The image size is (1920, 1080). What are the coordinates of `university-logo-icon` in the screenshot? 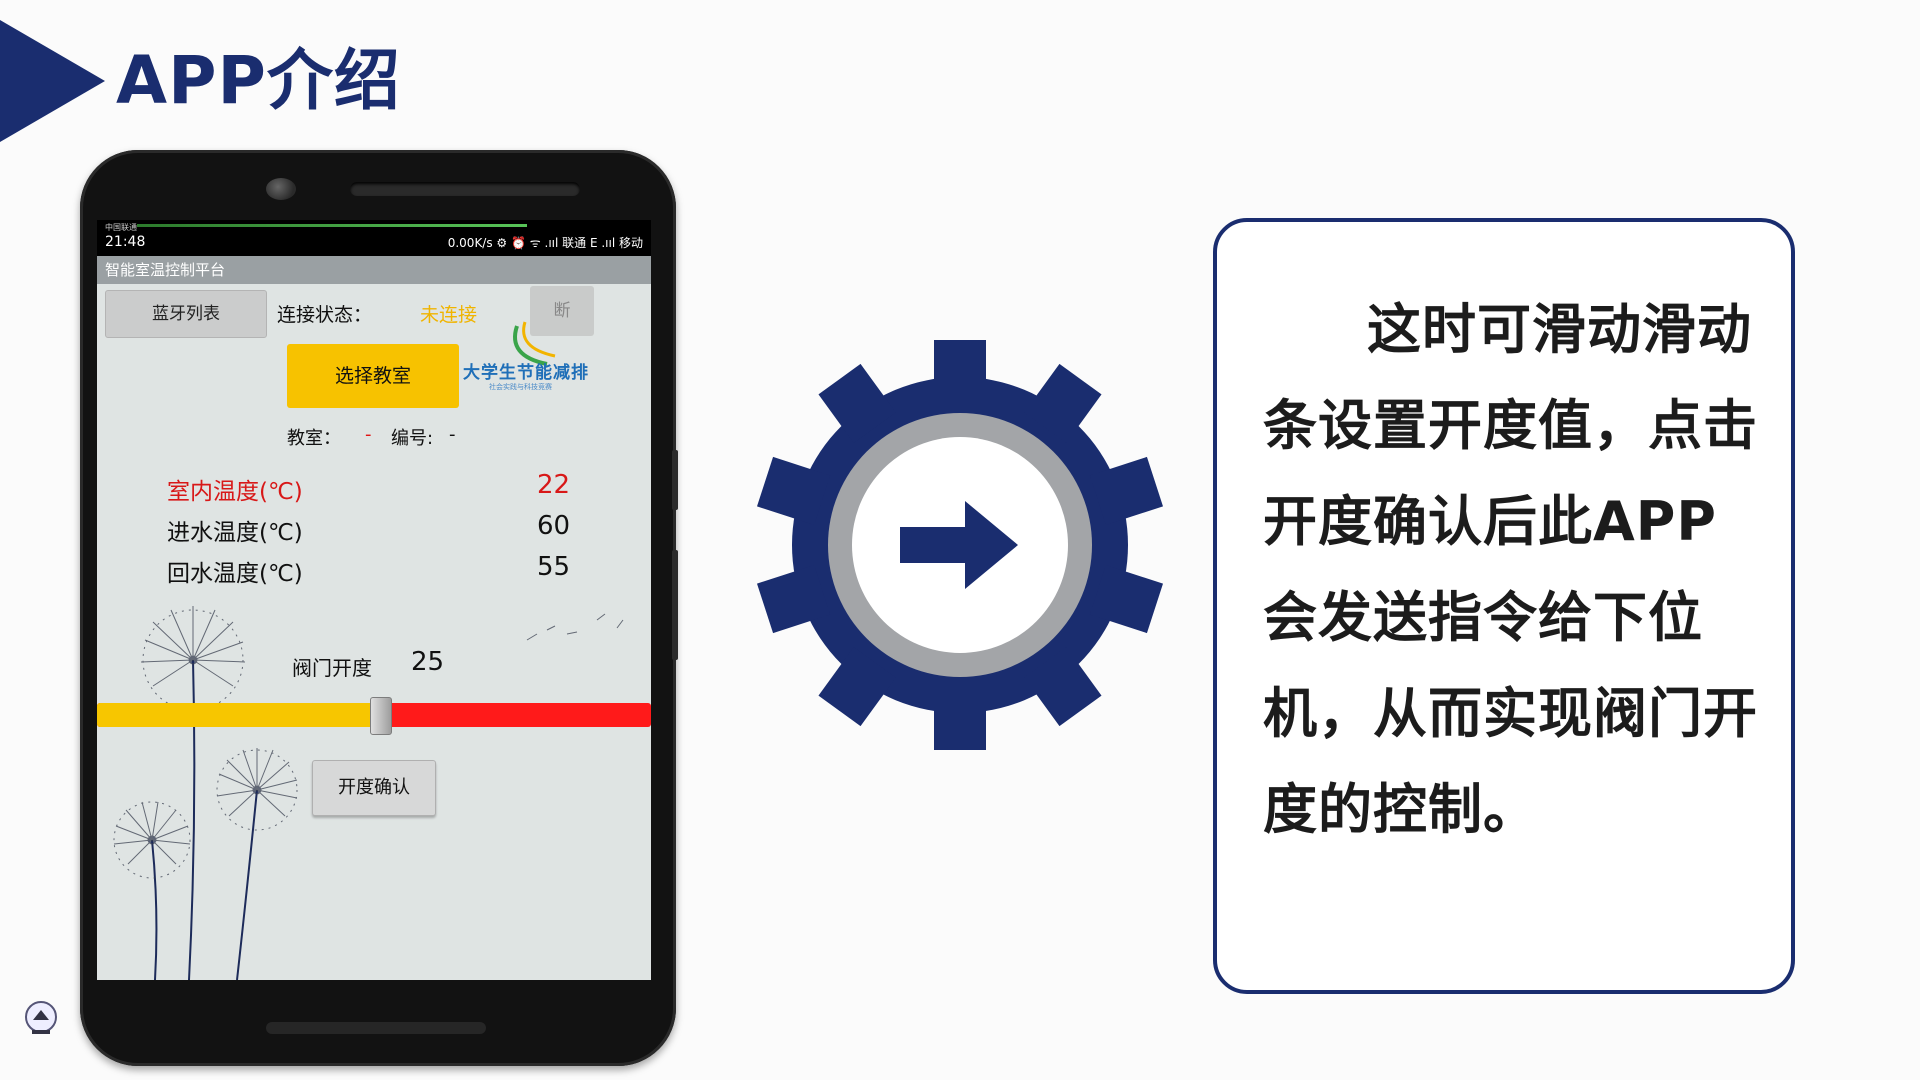 It's located at (41, 1017).